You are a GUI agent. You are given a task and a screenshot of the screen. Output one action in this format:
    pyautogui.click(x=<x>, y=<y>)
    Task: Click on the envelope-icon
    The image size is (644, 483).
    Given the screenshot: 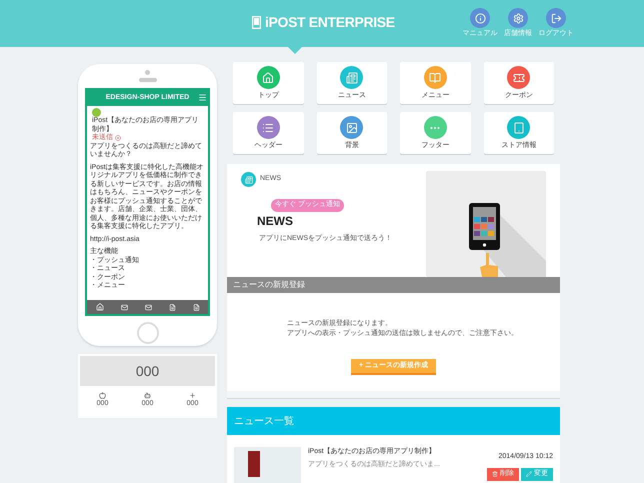 What is the action you would take?
    pyautogui.click(x=148, y=307)
    